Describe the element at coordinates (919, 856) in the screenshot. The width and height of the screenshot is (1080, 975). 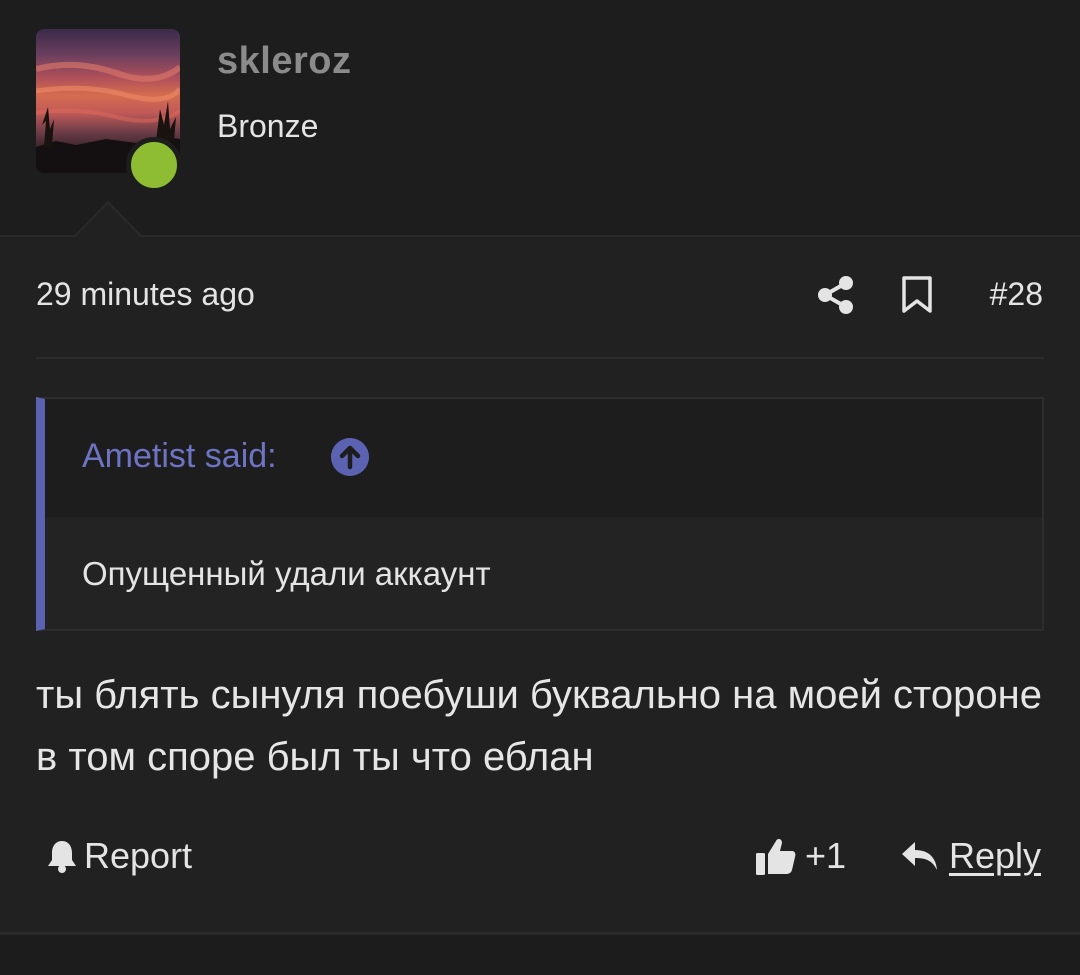
I see `reply-arrow-icon` at that location.